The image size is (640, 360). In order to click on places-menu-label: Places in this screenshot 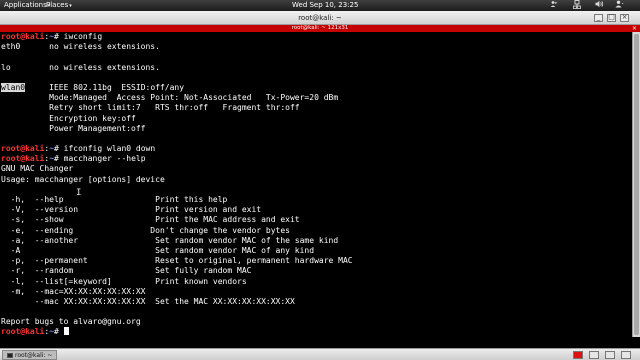, I will do `click(57, 5)`.